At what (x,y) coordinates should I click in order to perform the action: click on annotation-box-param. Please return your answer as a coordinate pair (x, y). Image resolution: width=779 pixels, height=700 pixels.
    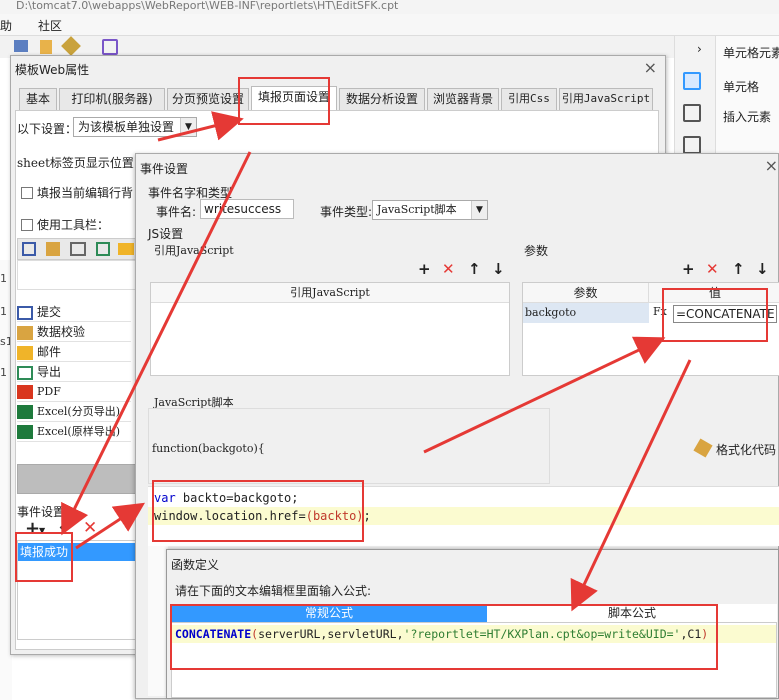
    Looking at the image, I should click on (715, 315).